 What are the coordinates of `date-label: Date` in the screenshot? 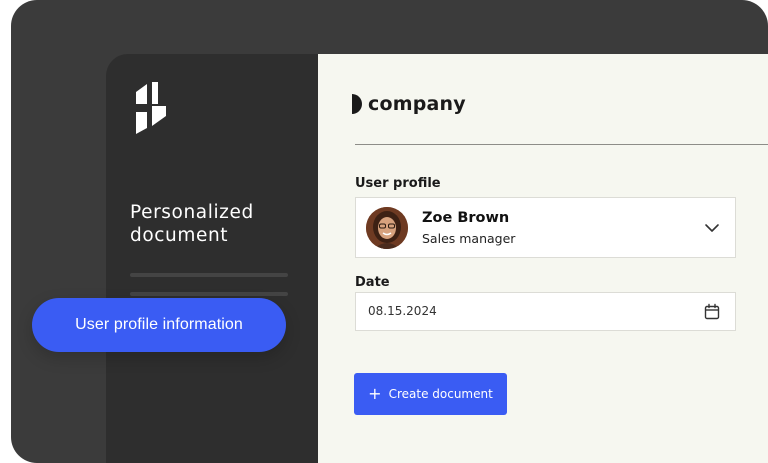 It's located at (372, 282).